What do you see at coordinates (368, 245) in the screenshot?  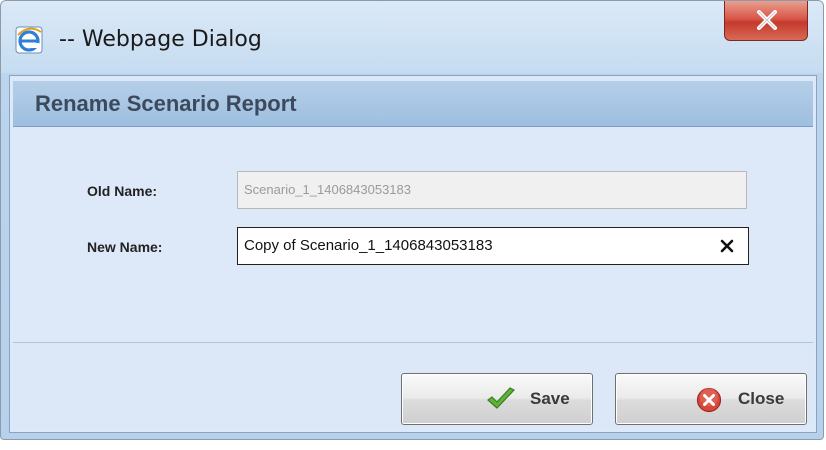 I see `new-name-value: Copy of Scenario_1_1406843053183` at bounding box center [368, 245].